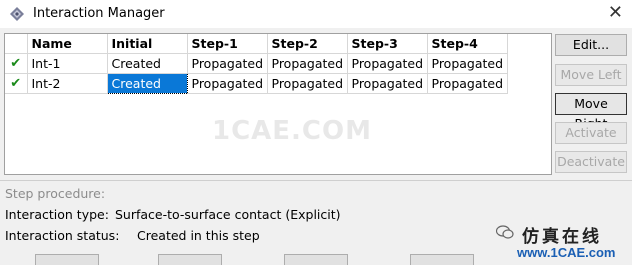 This screenshot has width=632, height=265. What do you see at coordinates (307, 44) in the screenshot?
I see `header-step-2: Step-2` at bounding box center [307, 44].